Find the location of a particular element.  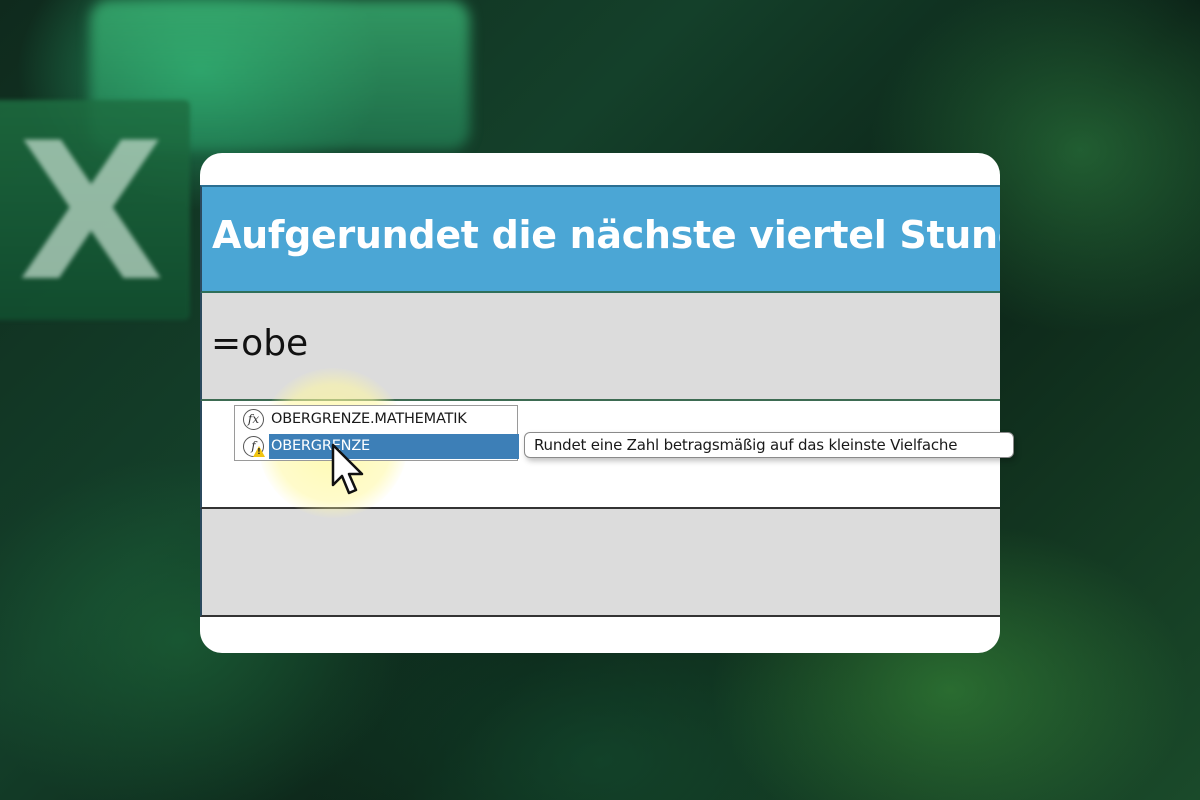

autocomplete-item-obergrenze-mathematik: fx OBERGRENZE.MATHEMATIK is located at coordinates (376, 419).